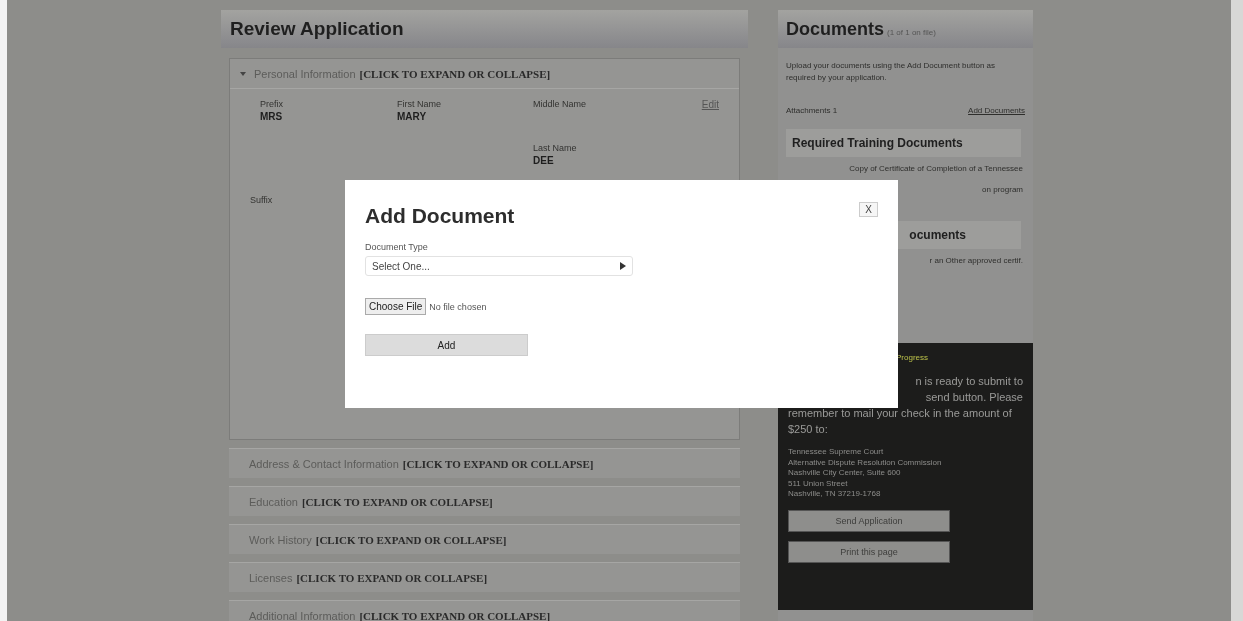 The height and width of the screenshot is (621, 1243). Describe the element at coordinates (865, 462) in the screenshot. I see `address-line: Alternative Dispute Resolution Commission` at that location.